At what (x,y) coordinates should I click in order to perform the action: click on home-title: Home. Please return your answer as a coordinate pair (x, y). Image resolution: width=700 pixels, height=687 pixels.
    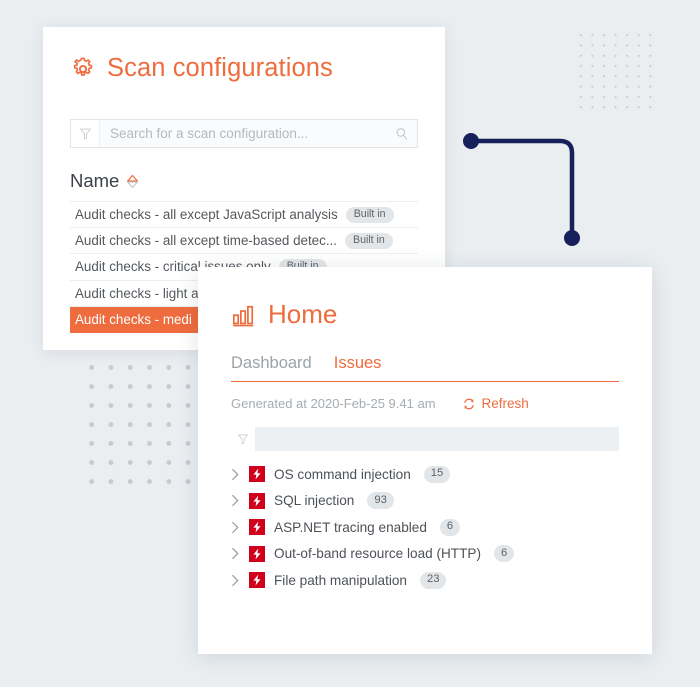
    Looking at the image, I should click on (303, 314).